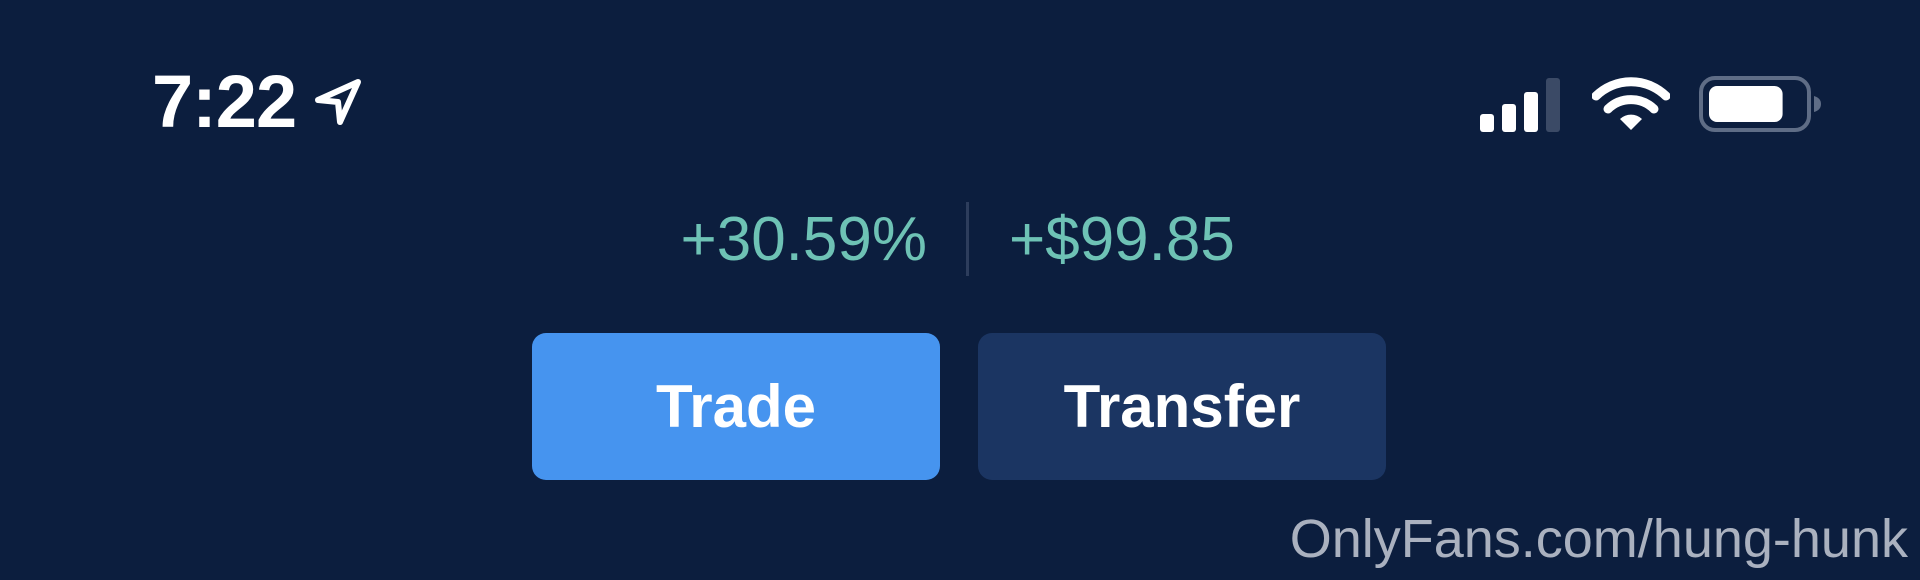 The height and width of the screenshot is (580, 1920). I want to click on location-arrow-icon, so click(338, 102).